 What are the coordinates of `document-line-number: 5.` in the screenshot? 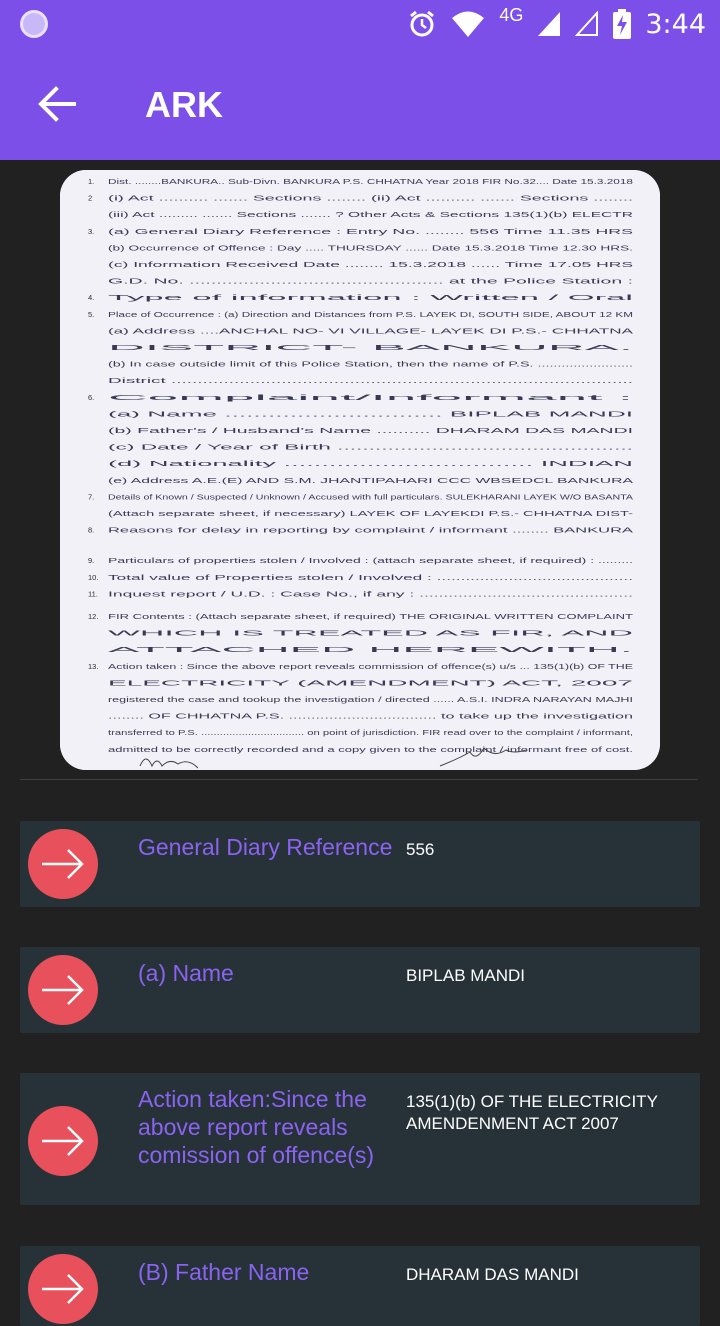 It's located at (91, 314).